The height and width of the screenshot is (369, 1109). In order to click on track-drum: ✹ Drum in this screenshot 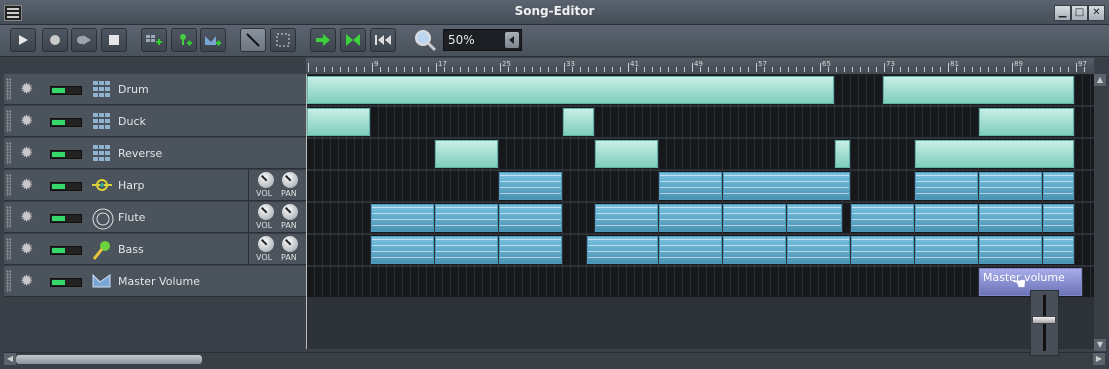, I will do `click(155, 89)`.